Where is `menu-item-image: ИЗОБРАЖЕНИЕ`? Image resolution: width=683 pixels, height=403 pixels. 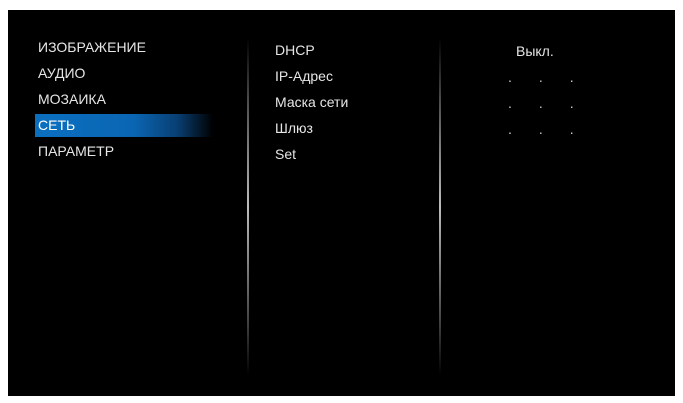 menu-item-image: ИЗОБРАЖЕНИЕ is located at coordinates (124, 47).